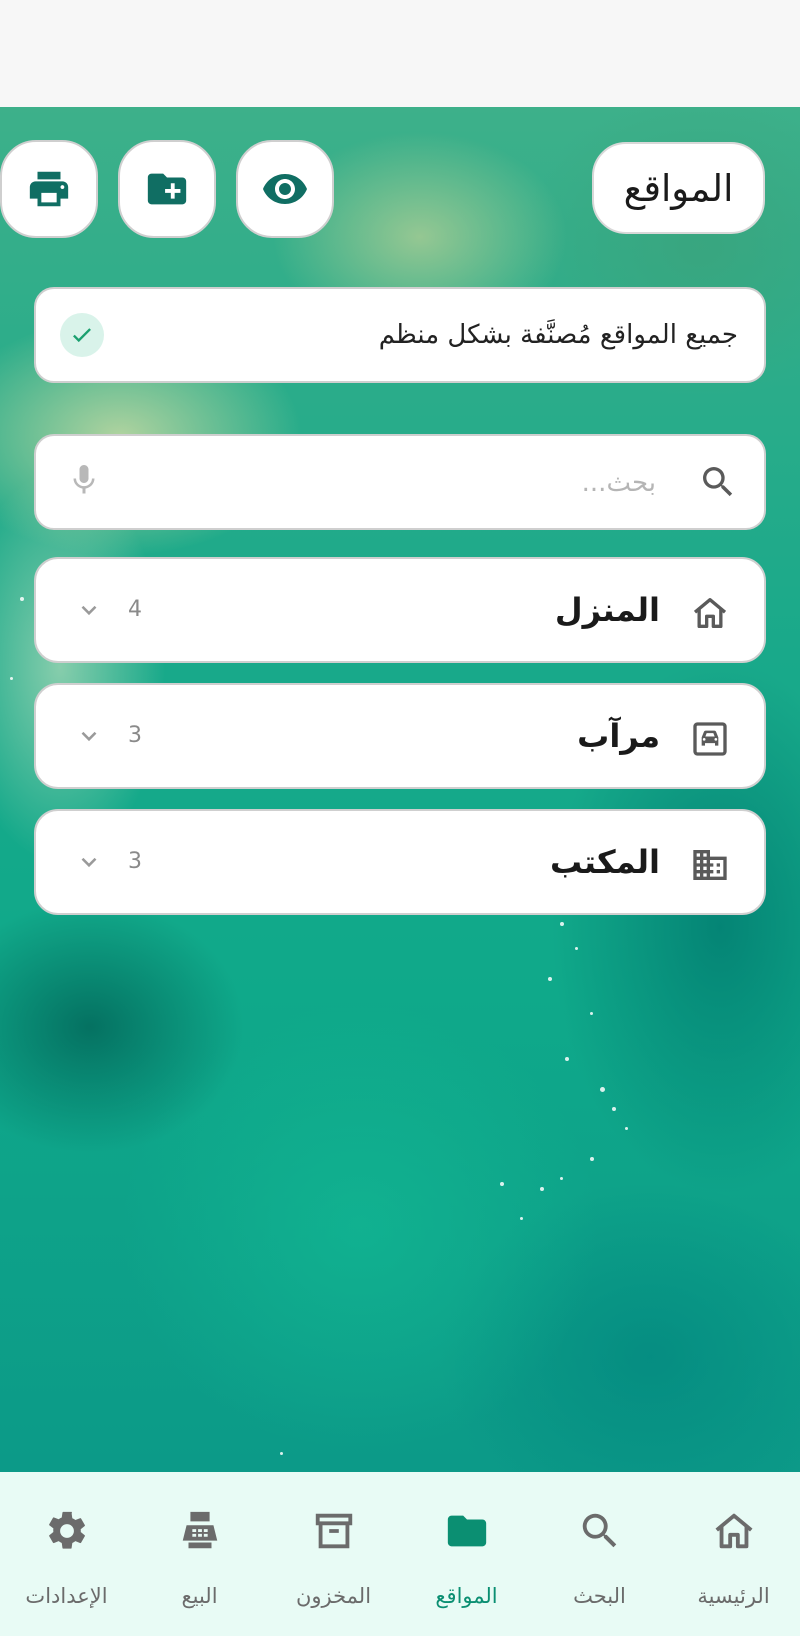  Describe the element at coordinates (599, 1596) in the screenshot. I see `nav-label: البحث` at that location.